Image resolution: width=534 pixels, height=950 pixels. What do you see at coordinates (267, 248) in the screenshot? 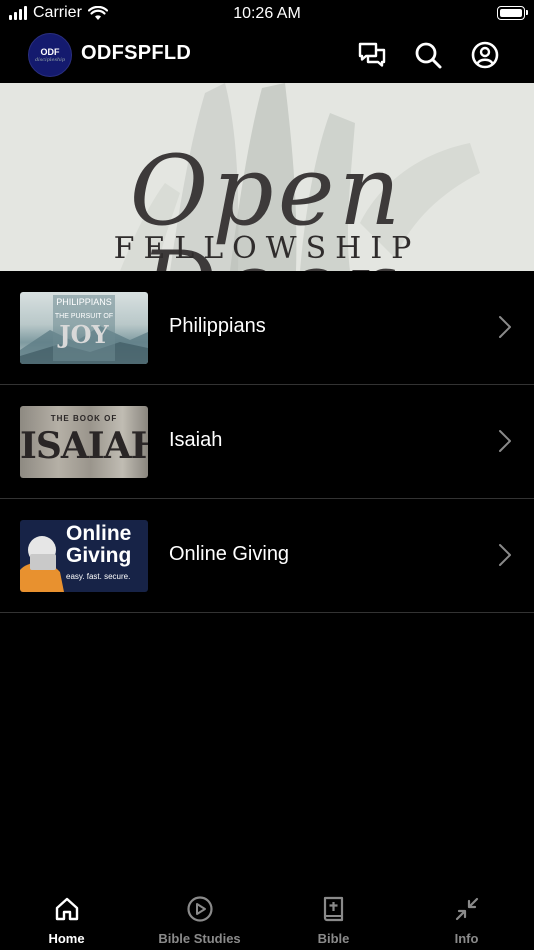
I see `banner-subtitle: FELLOWSHIP` at bounding box center [267, 248].